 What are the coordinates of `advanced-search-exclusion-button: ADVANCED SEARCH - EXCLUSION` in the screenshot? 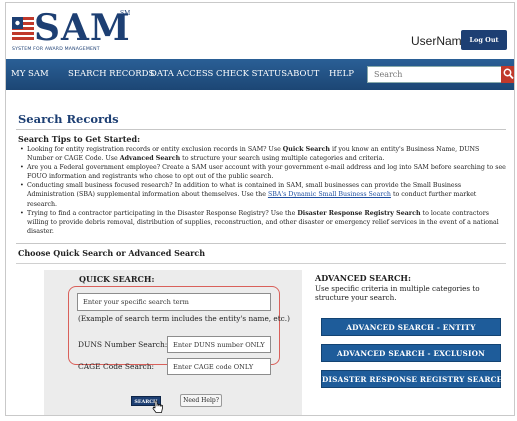 It's located at (411, 353).